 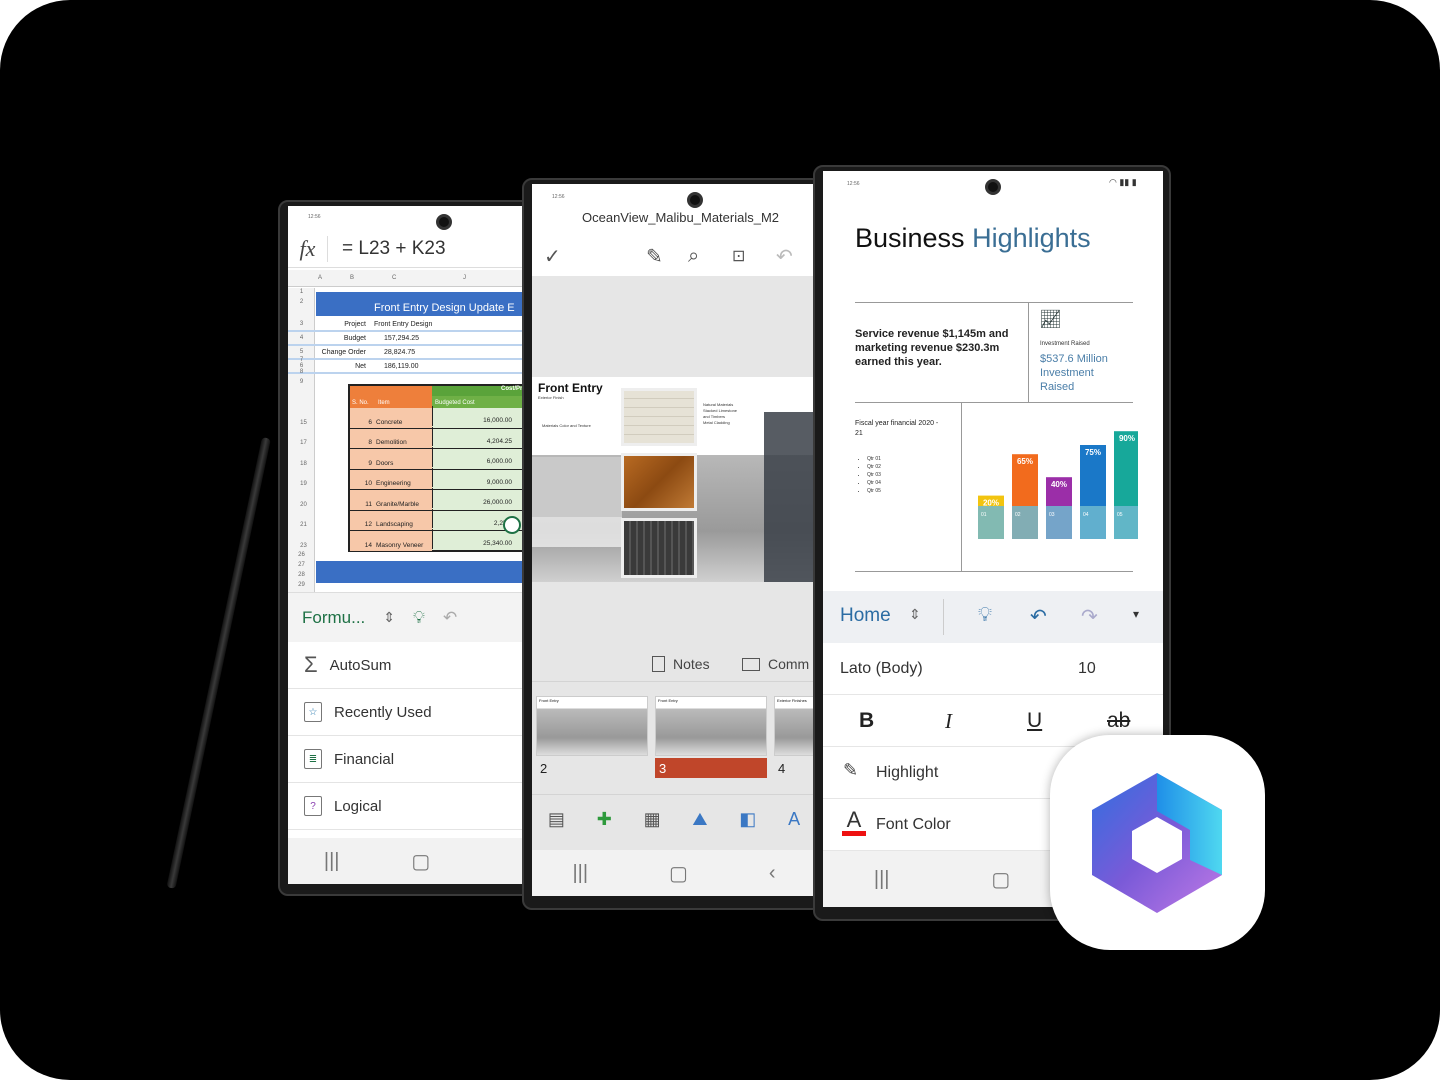 I want to click on thumbnail-image: Front Entry, so click(x=711, y=726).